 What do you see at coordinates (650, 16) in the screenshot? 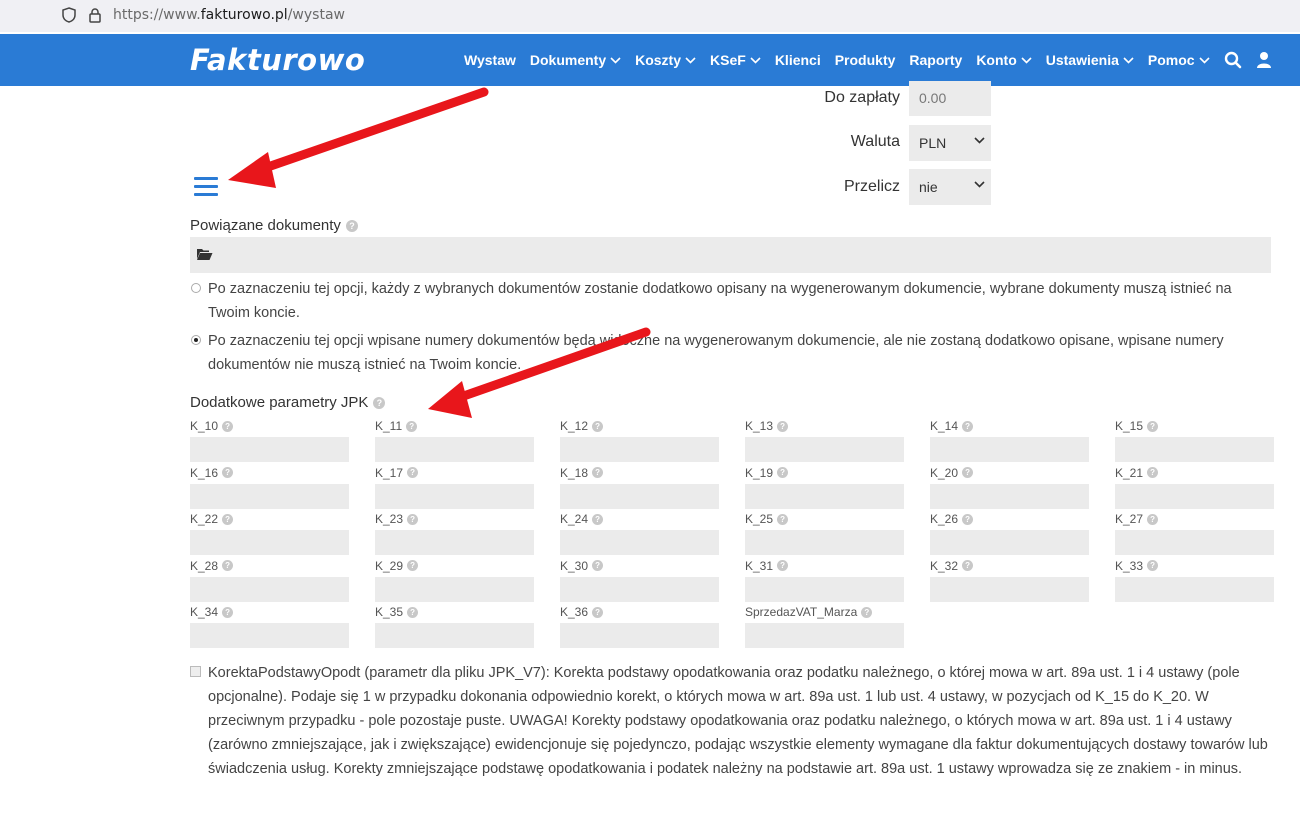
I see `browser-url-bar: https://www.fakturowo.pl/wystaw` at bounding box center [650, 16].